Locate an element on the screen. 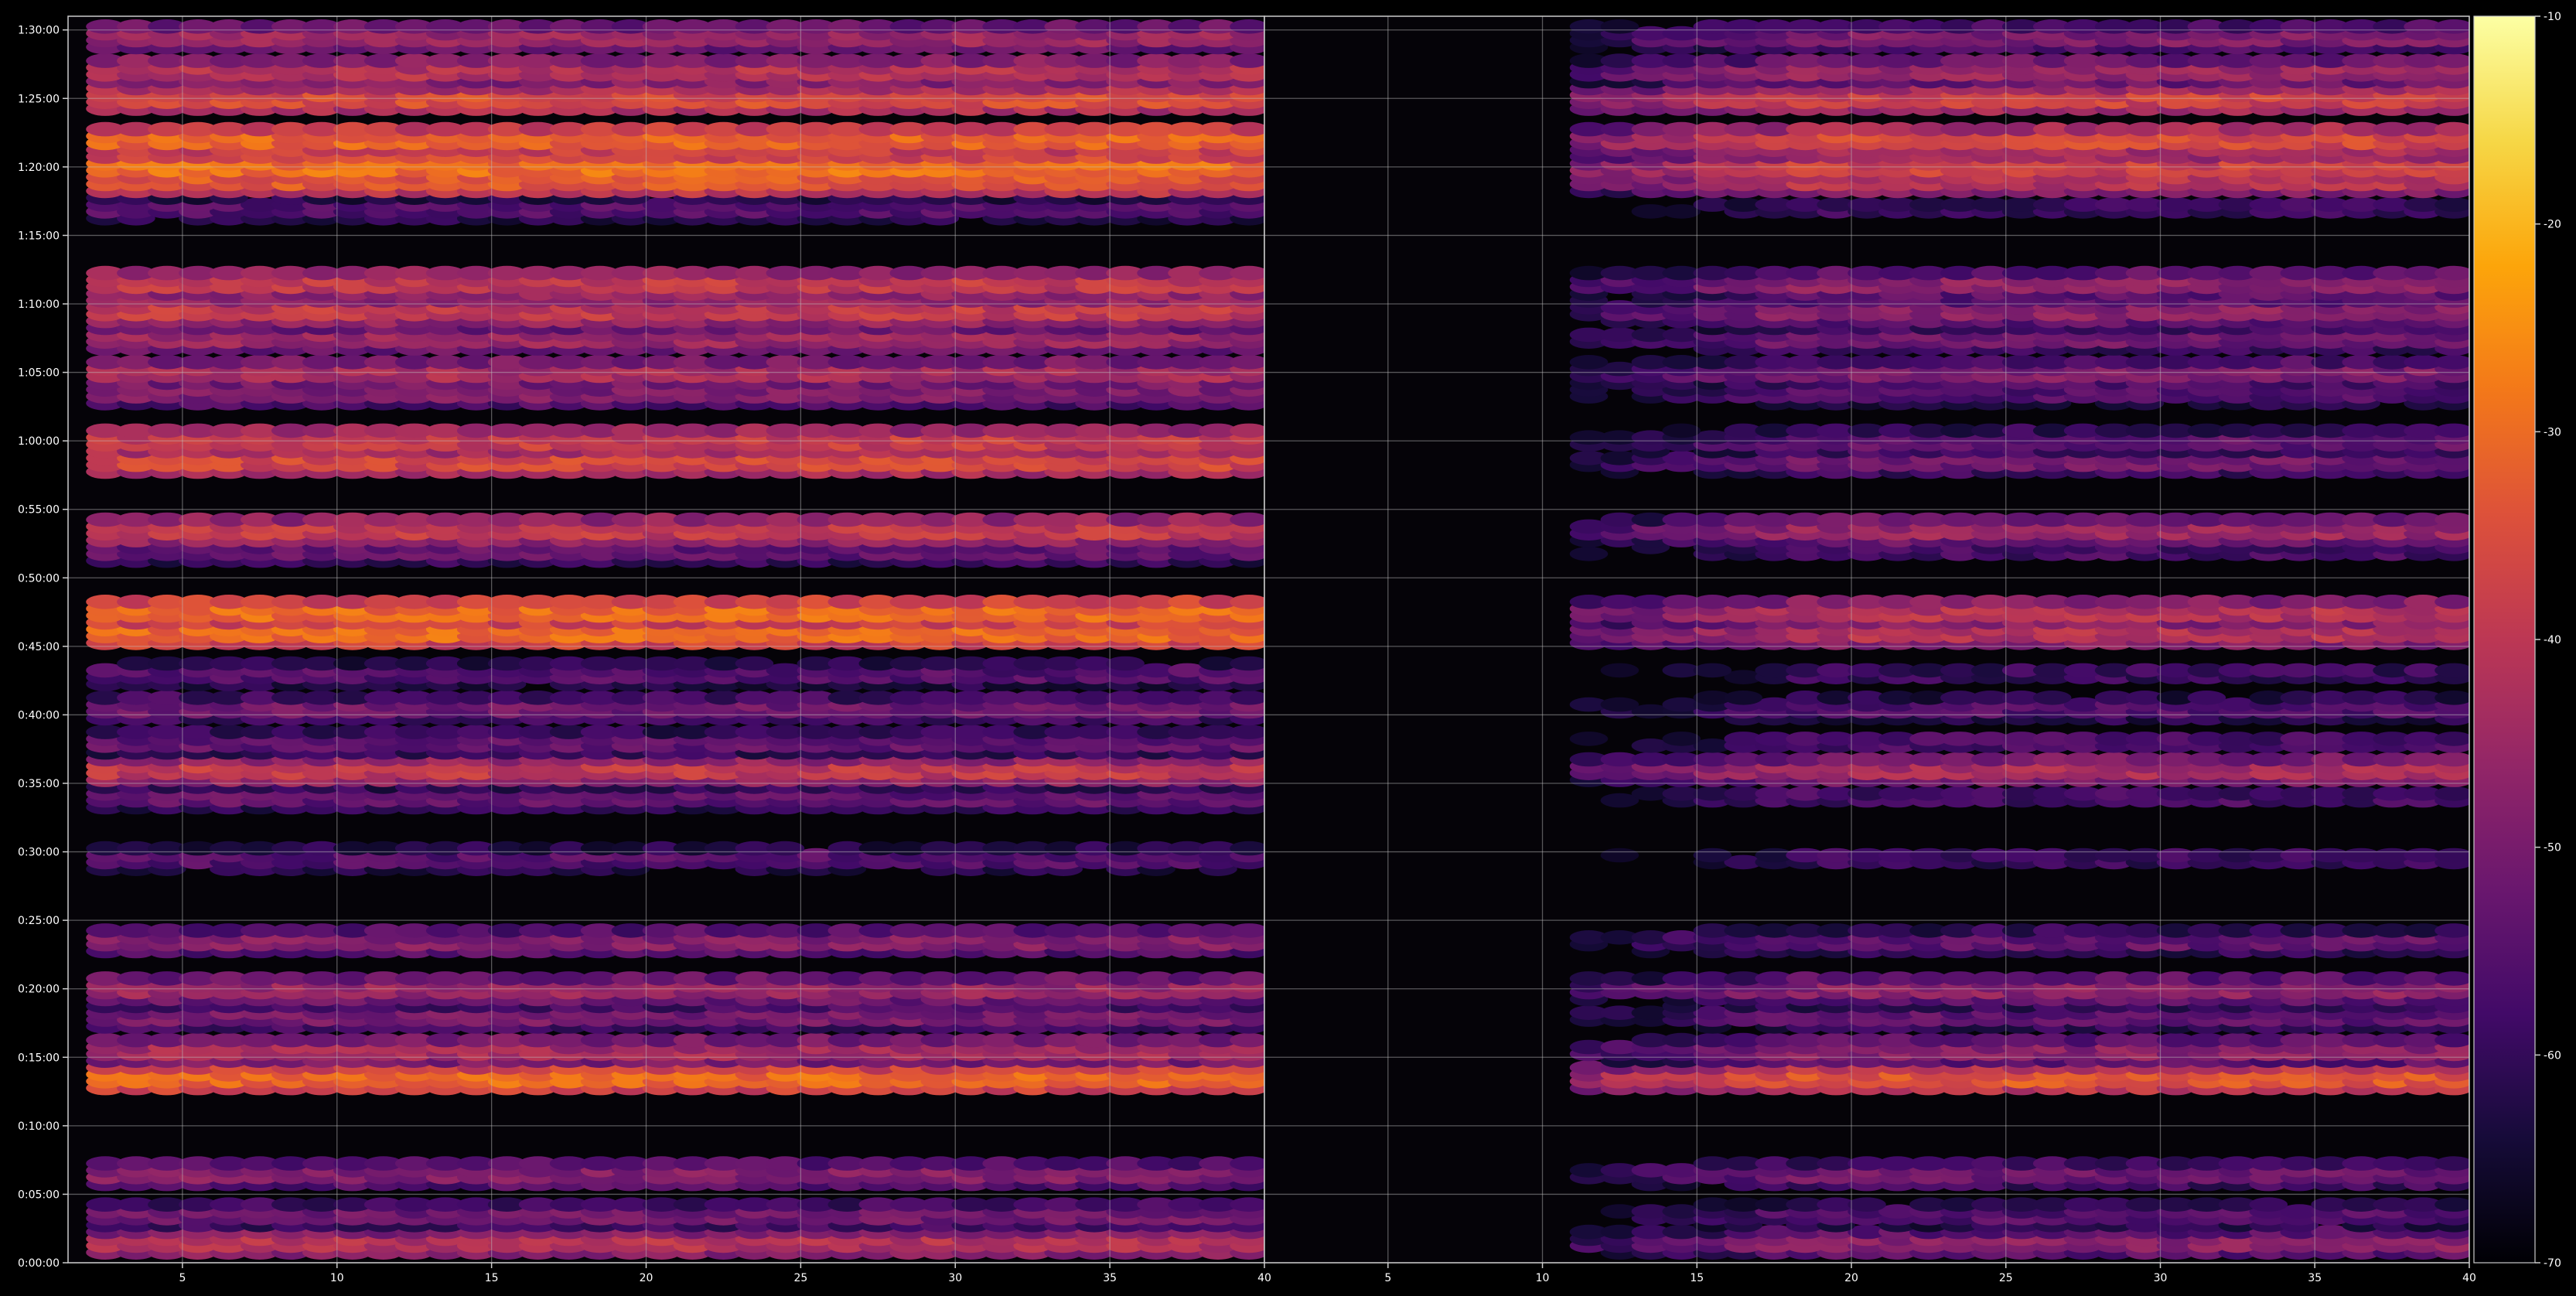 Image resolution: width=2576 pixels, height=1296 pixels. x-tick-label: 15 is located at coordinates (492, 1278).